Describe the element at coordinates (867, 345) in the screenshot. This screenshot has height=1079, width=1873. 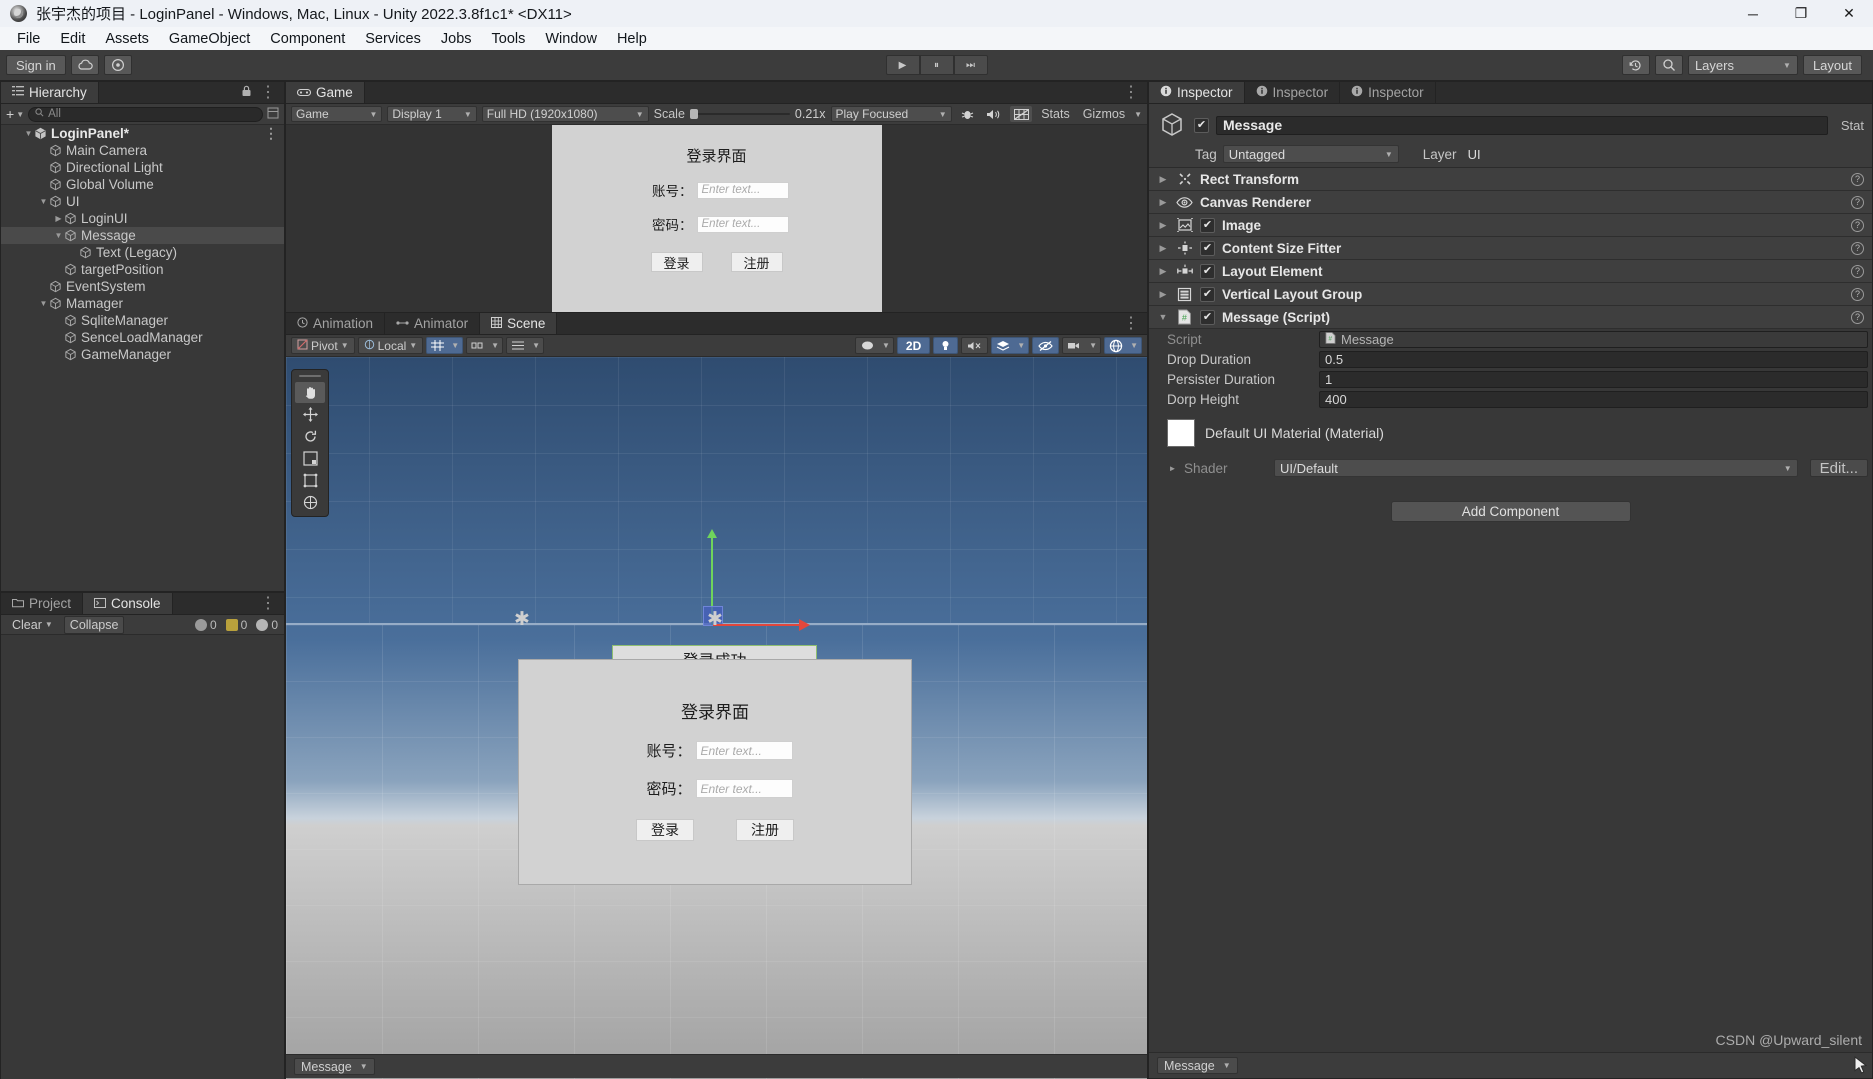
I see `shading-mode-icon` at that location.